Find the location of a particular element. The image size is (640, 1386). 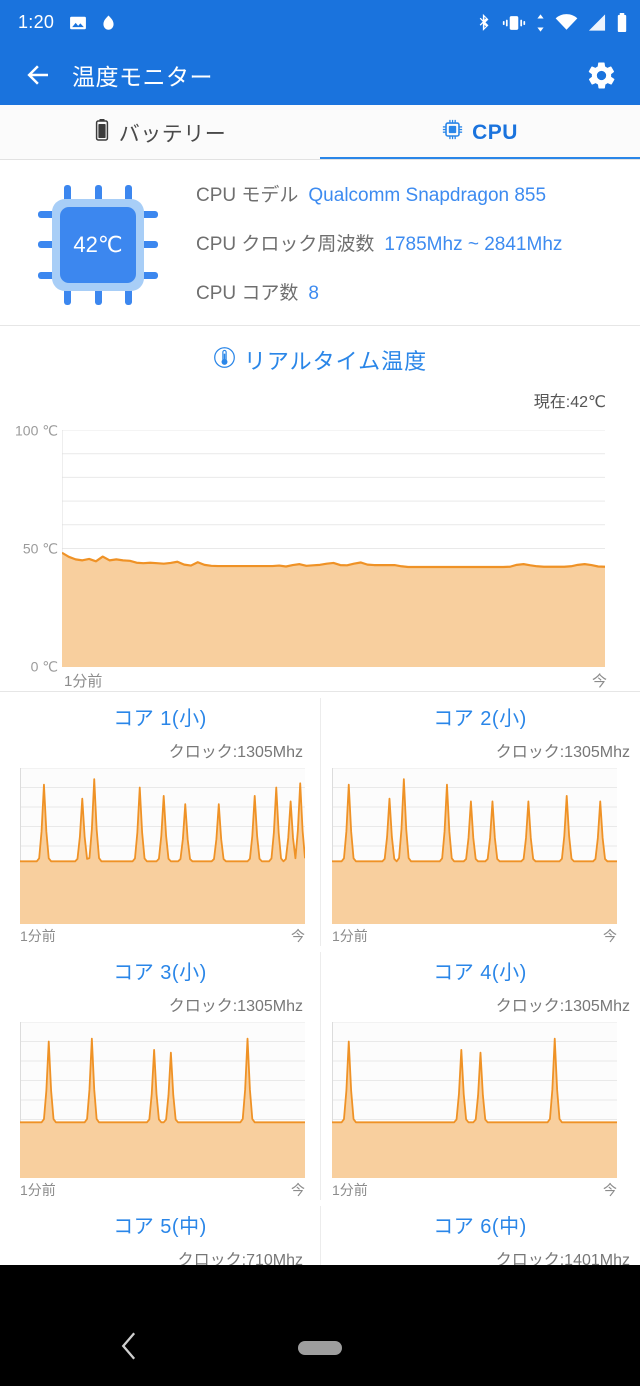

core-cell: コア 4(小) クロック:1305Mhz 1分前 今 is located at coordinates (480, 1073).